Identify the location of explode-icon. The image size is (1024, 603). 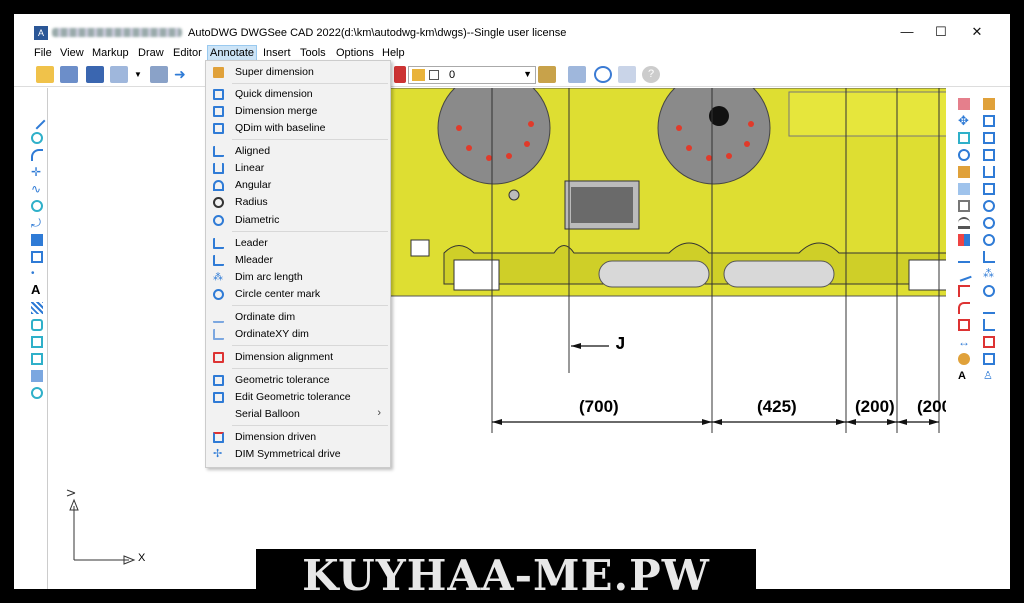
(964, 240).